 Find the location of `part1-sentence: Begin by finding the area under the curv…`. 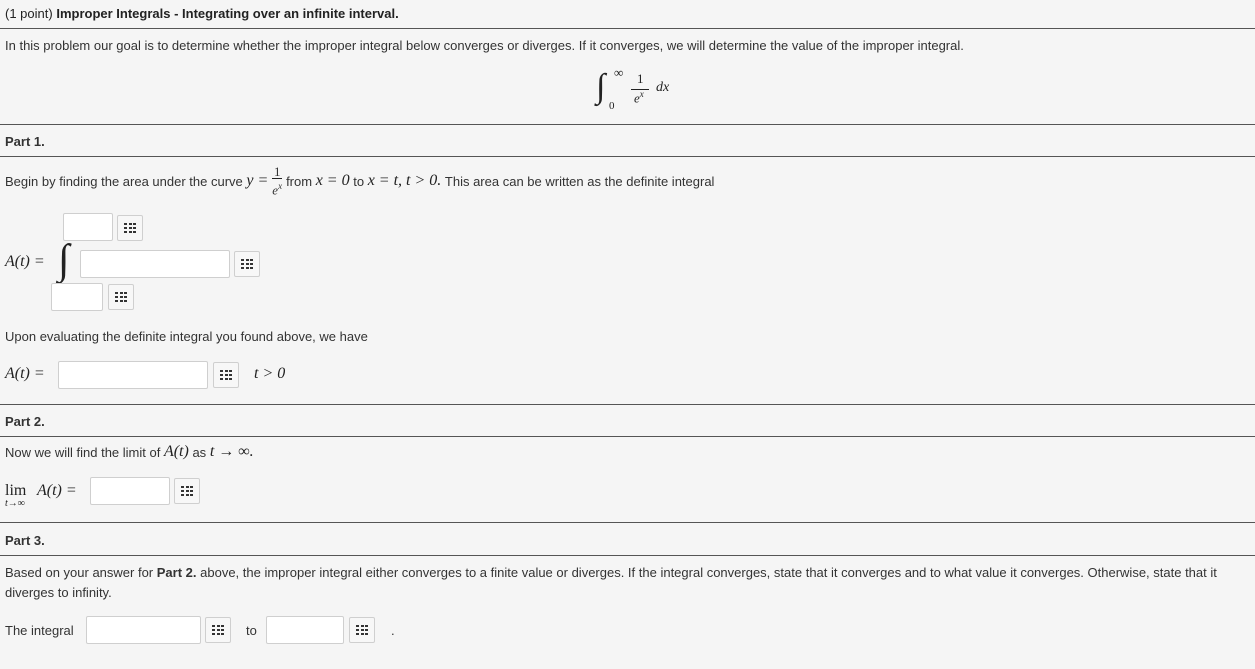

part1-sentence: Begin by finding the area under the curv… is located at coordinates (359, 181).